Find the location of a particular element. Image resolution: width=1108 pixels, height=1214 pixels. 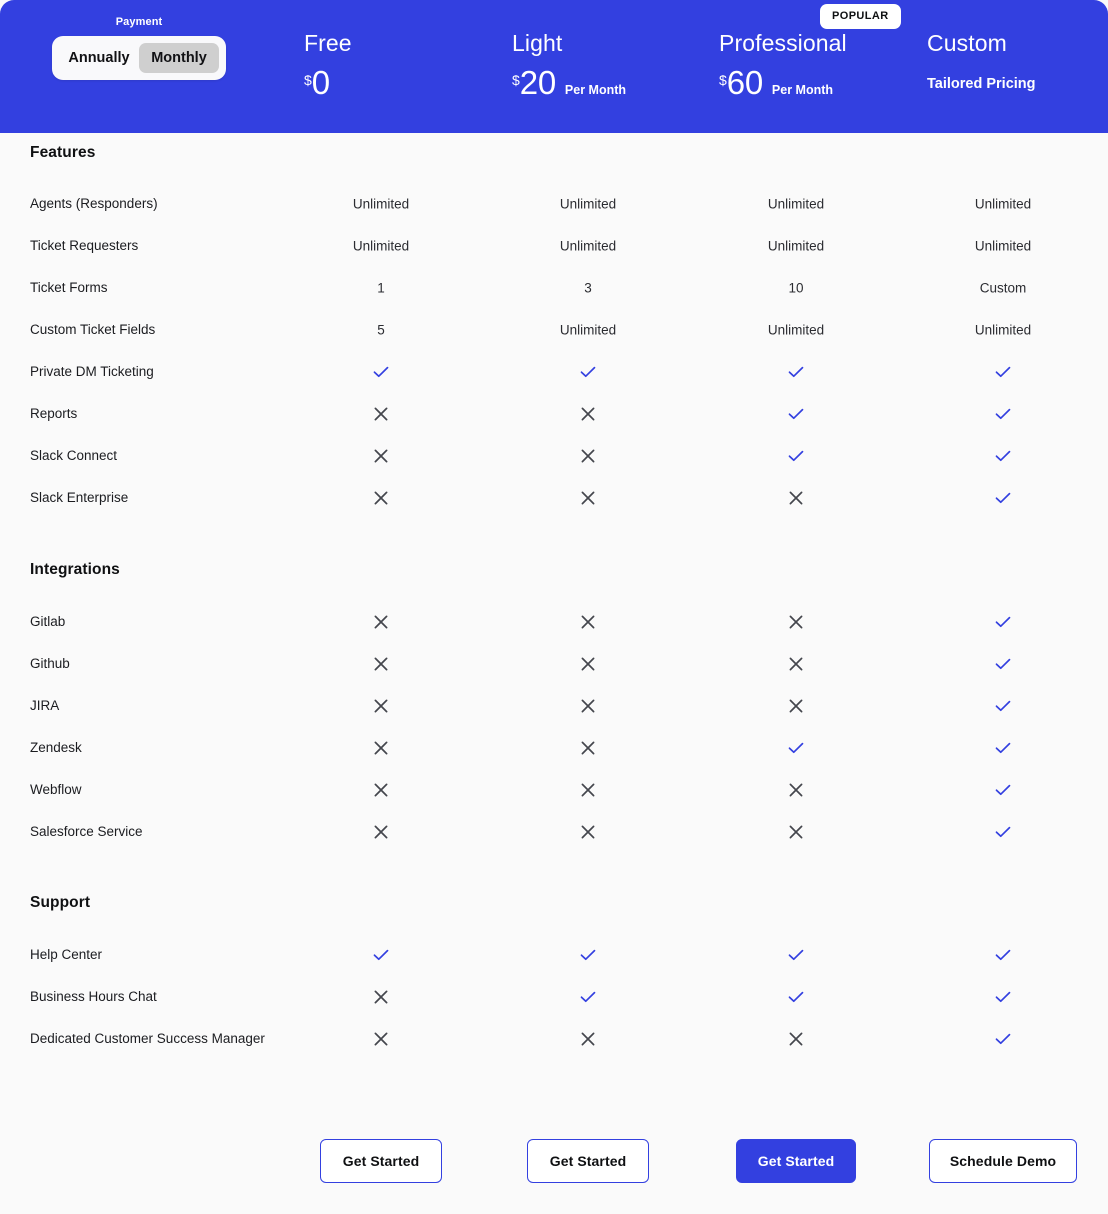

feature-label: Dedicated Customer Success Manager is located at coordinates (147, 1038).